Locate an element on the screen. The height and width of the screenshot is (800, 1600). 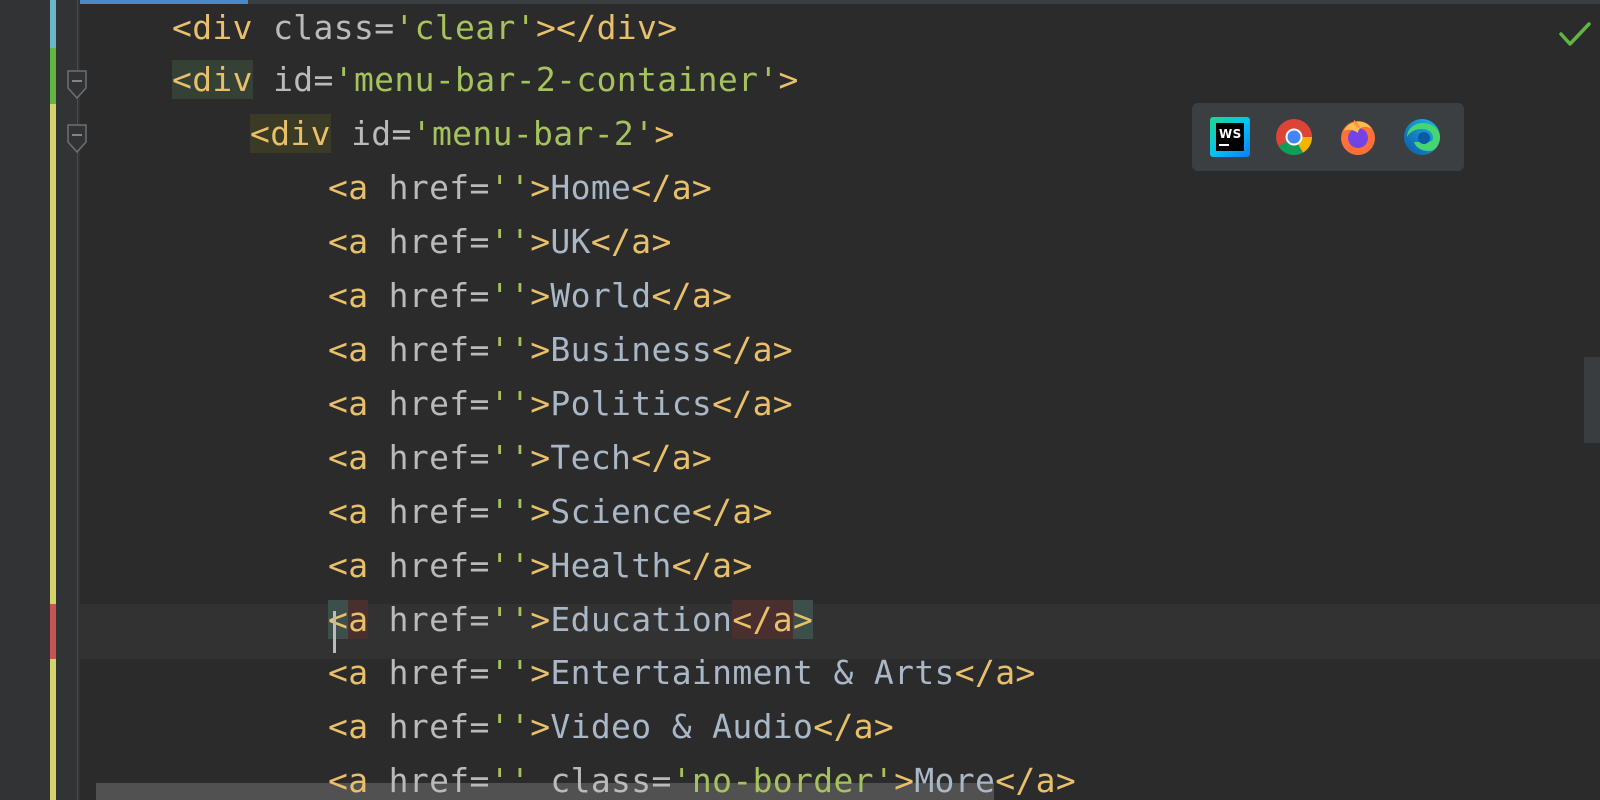
code-token: 'menu-bar-2' is located at coordinates (533, 133).